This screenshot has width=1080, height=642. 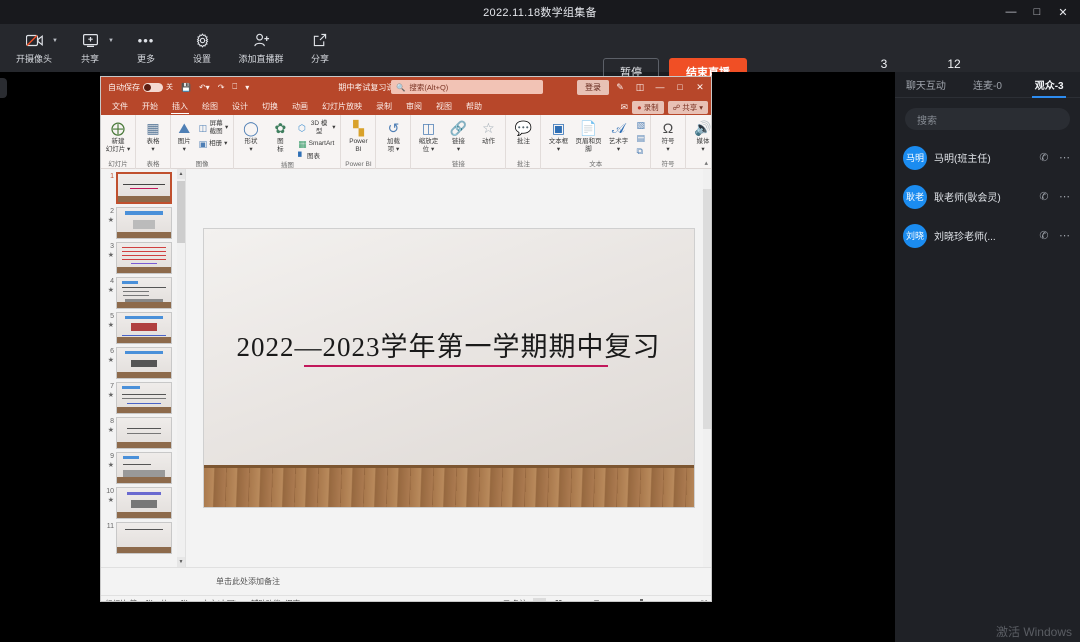 I want to click on toggle-switch-icon, so click(x=153, y=87).